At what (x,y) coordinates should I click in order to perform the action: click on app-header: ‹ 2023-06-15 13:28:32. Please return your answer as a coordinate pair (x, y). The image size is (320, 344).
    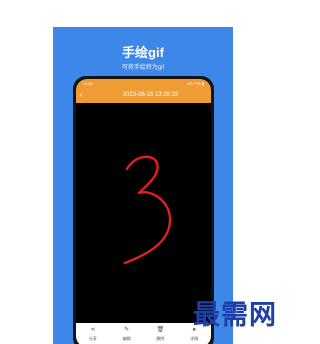
    Looking at the image, I should click on (143, 95).